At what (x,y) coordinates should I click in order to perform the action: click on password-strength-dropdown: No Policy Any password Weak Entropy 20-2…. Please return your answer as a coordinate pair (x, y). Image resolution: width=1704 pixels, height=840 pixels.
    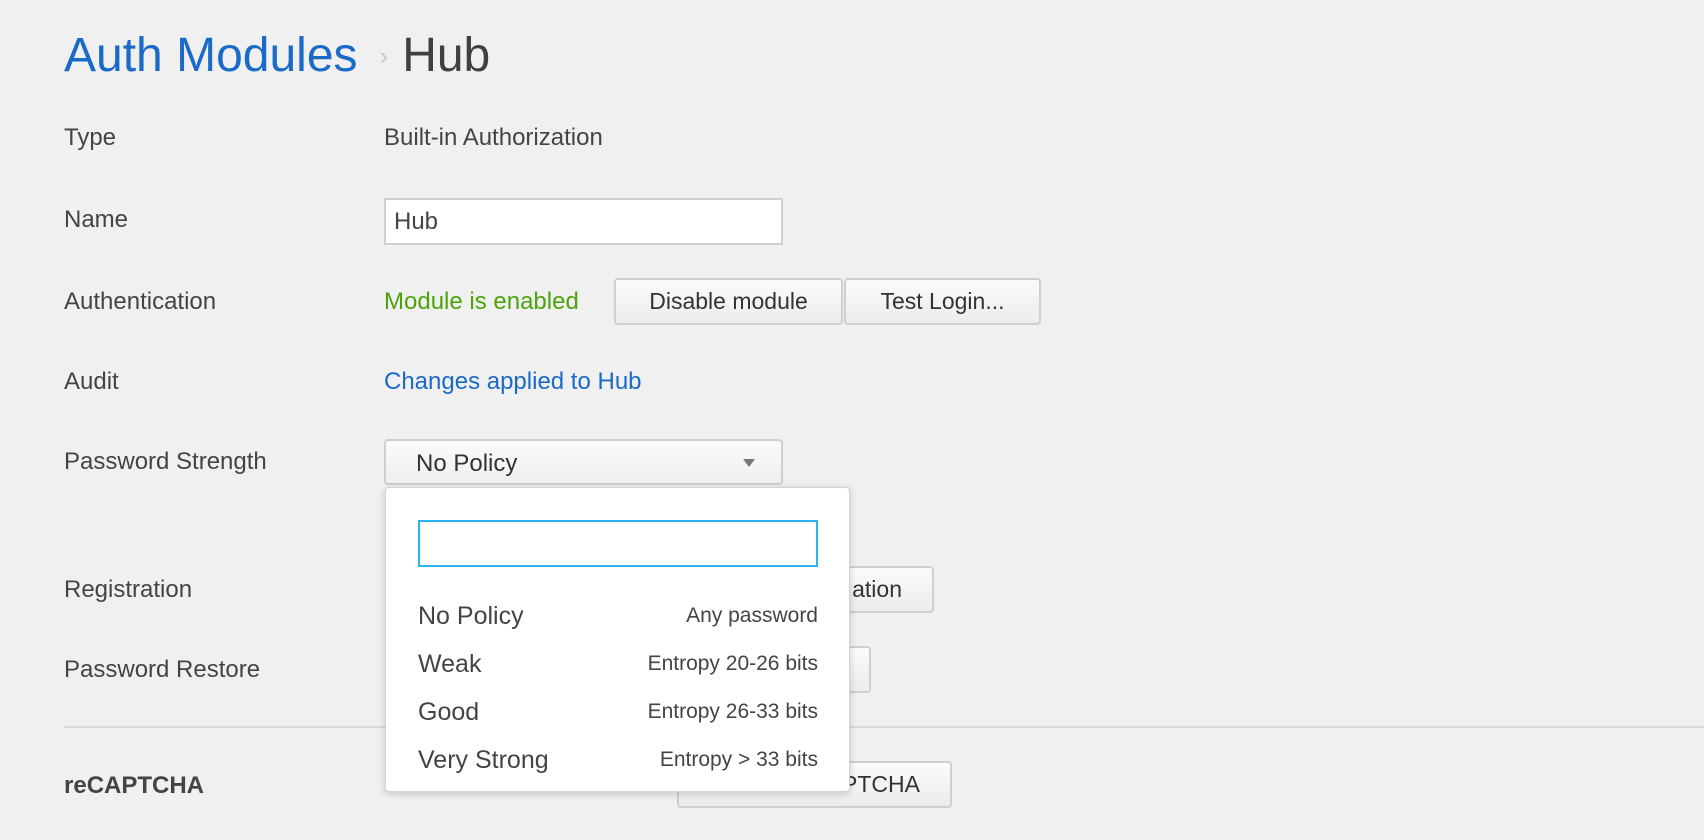
    Looking at the image, I should click on (617, 639).